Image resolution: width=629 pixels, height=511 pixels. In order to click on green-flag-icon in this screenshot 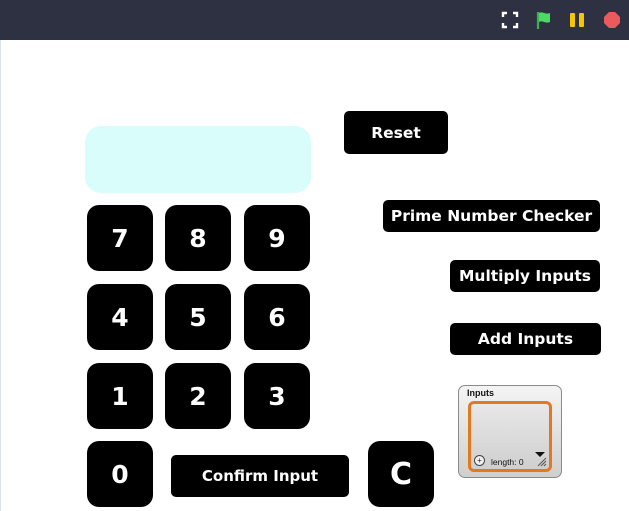, I will do `click(544, 20)`.